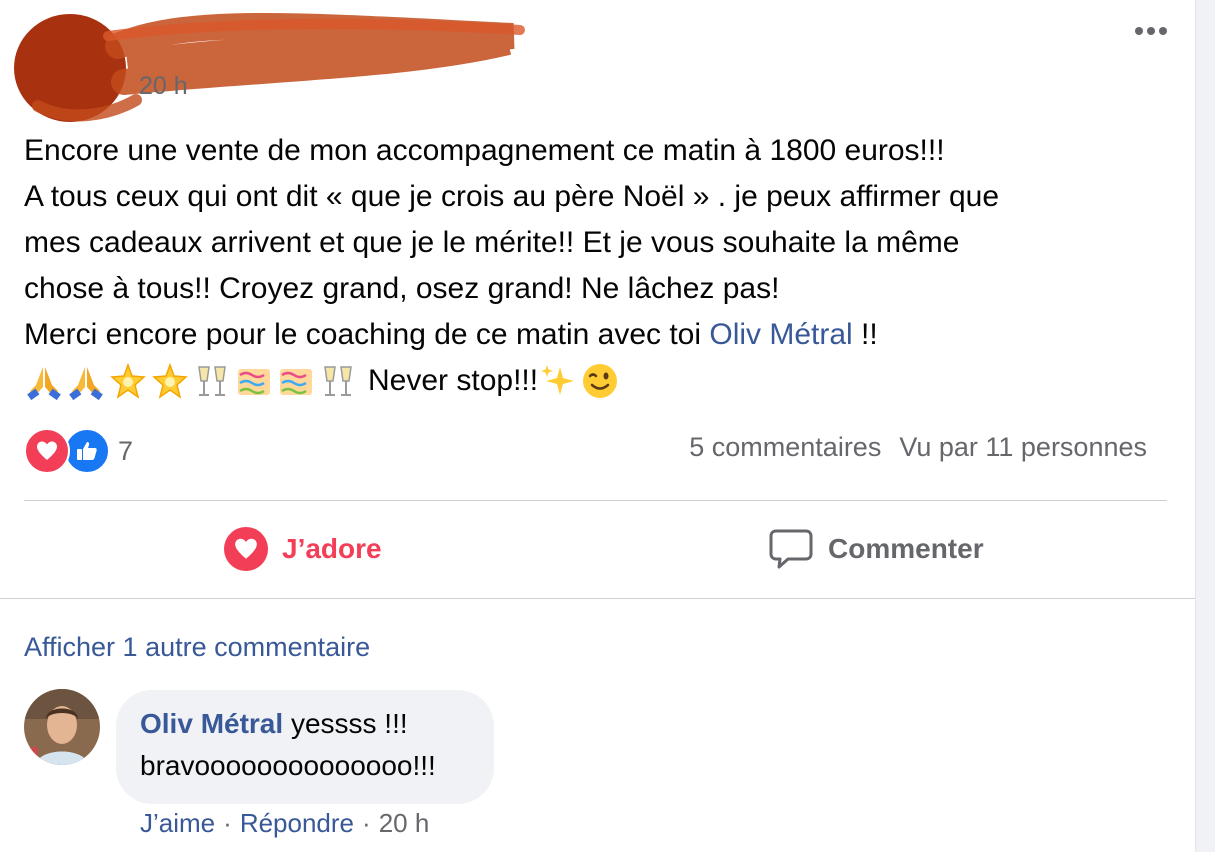 This screenshot has width=1215, height=852. I want to click on post-text-segment: Never stop!!!, so click(453, 380).